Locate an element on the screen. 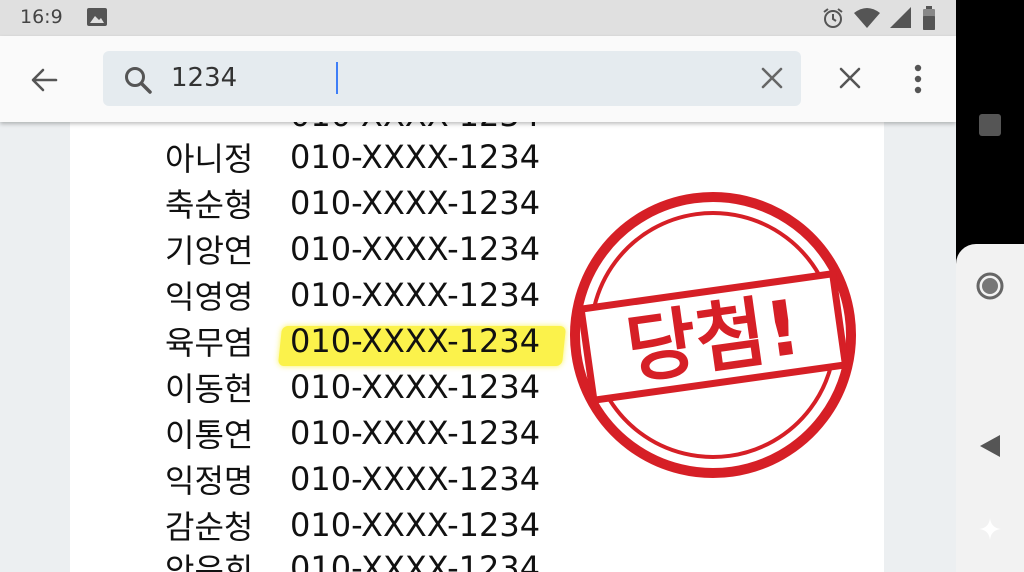 Image resolution: width=1024 pixels, height=572 pixels. list-item: 이통연 010-XXXX-1234 is located at coordinates (352, 433).